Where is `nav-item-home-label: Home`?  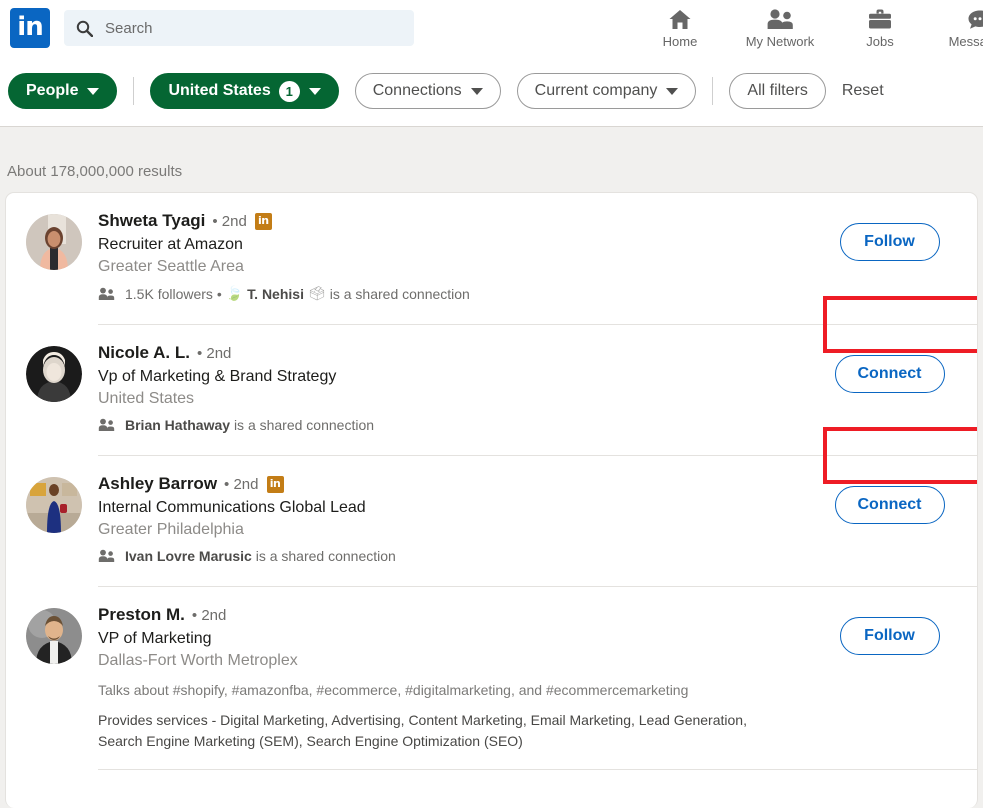
nav-item-home-label: Home is located at coordinates (680, 41).